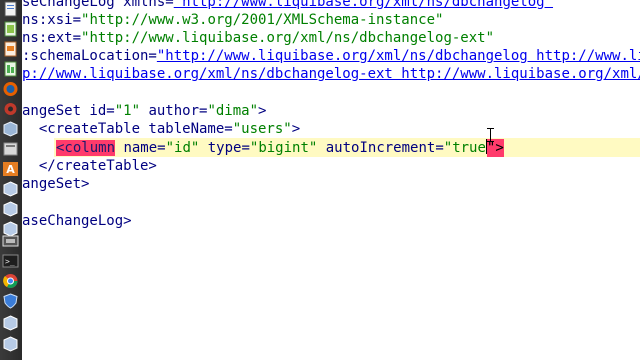  I want to click on code-line-createtable: <createTable tableName="users">, so click(161, 129).